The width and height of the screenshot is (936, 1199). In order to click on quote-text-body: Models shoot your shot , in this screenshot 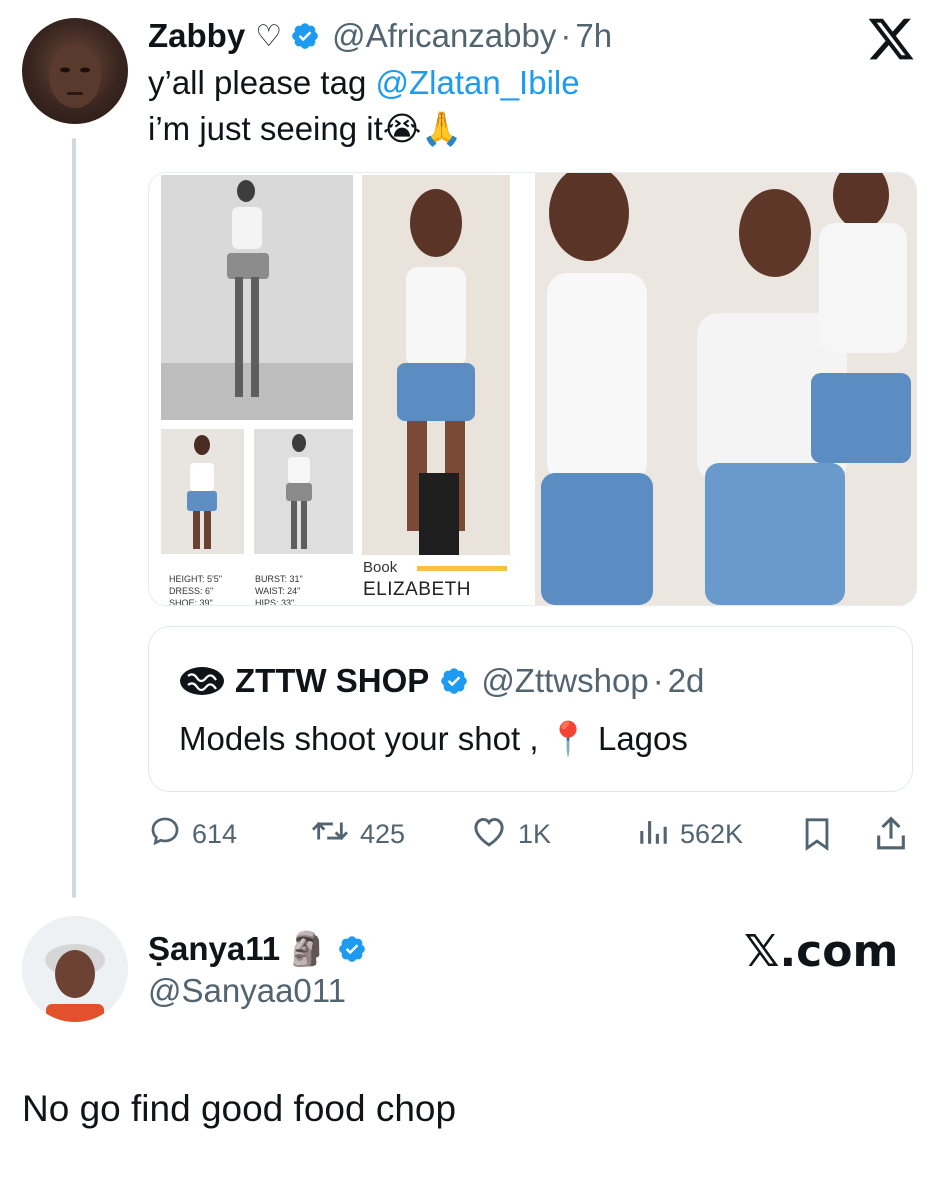, I will do `click(359, 738)`.